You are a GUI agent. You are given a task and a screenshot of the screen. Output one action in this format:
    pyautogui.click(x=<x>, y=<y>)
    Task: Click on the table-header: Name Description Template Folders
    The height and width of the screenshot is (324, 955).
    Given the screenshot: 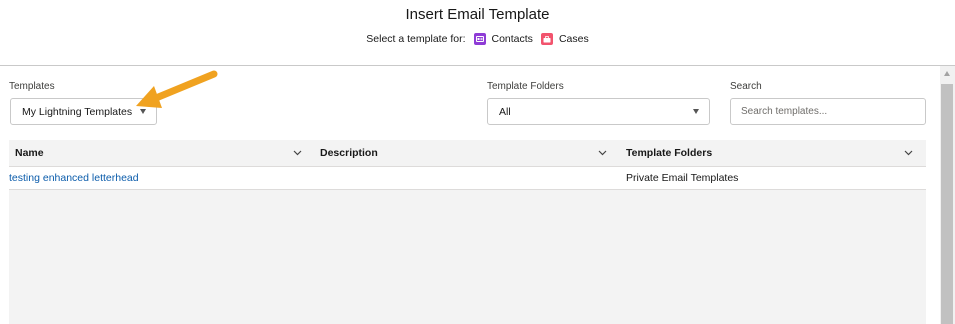 What is the action you would take?
    pyautogui.click(x=467, y=153)
    